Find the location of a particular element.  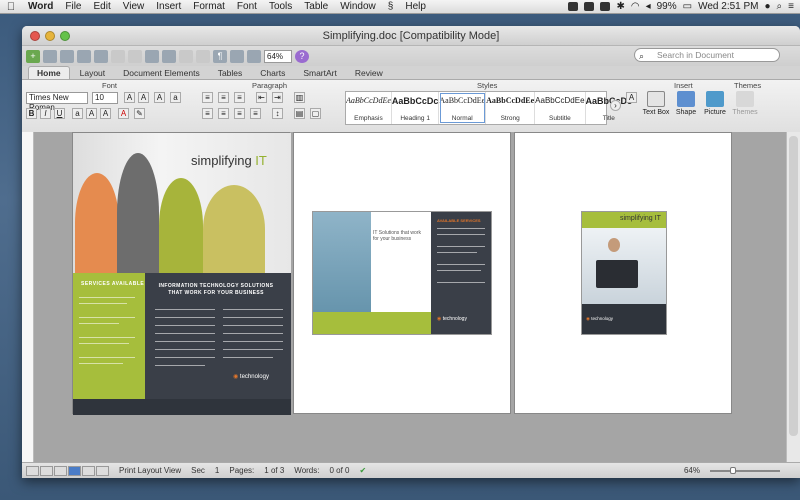

cut-icon is located at coordinates (118, 56).